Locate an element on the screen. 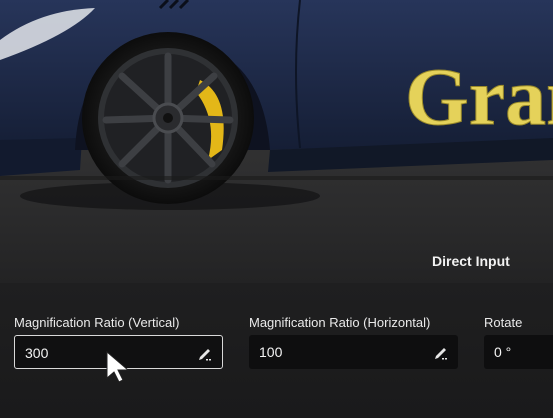 This screenshot has width=553, height=418. rotate-field: 0 ° is located at coordinates (518, 352).